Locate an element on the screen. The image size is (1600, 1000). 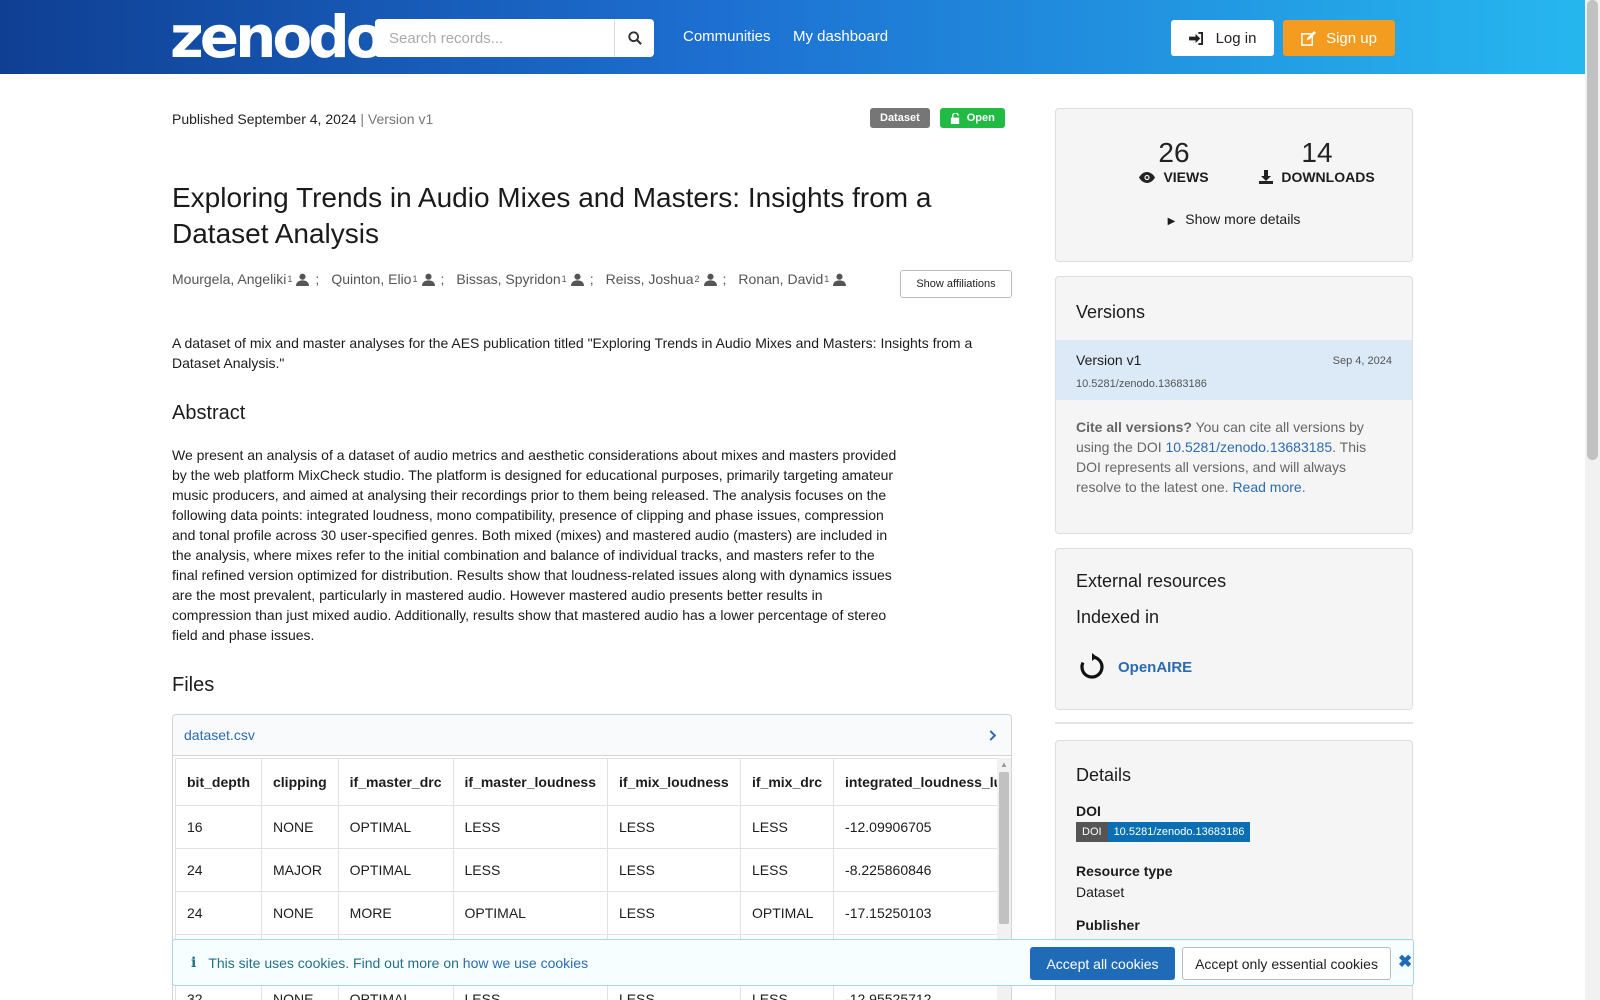
table-cell: OPTIMAL is located at coordinates (395, 870).